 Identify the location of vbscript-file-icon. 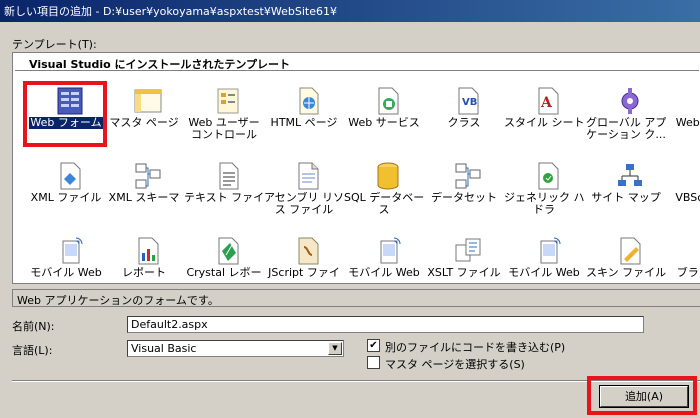
(697, 176).